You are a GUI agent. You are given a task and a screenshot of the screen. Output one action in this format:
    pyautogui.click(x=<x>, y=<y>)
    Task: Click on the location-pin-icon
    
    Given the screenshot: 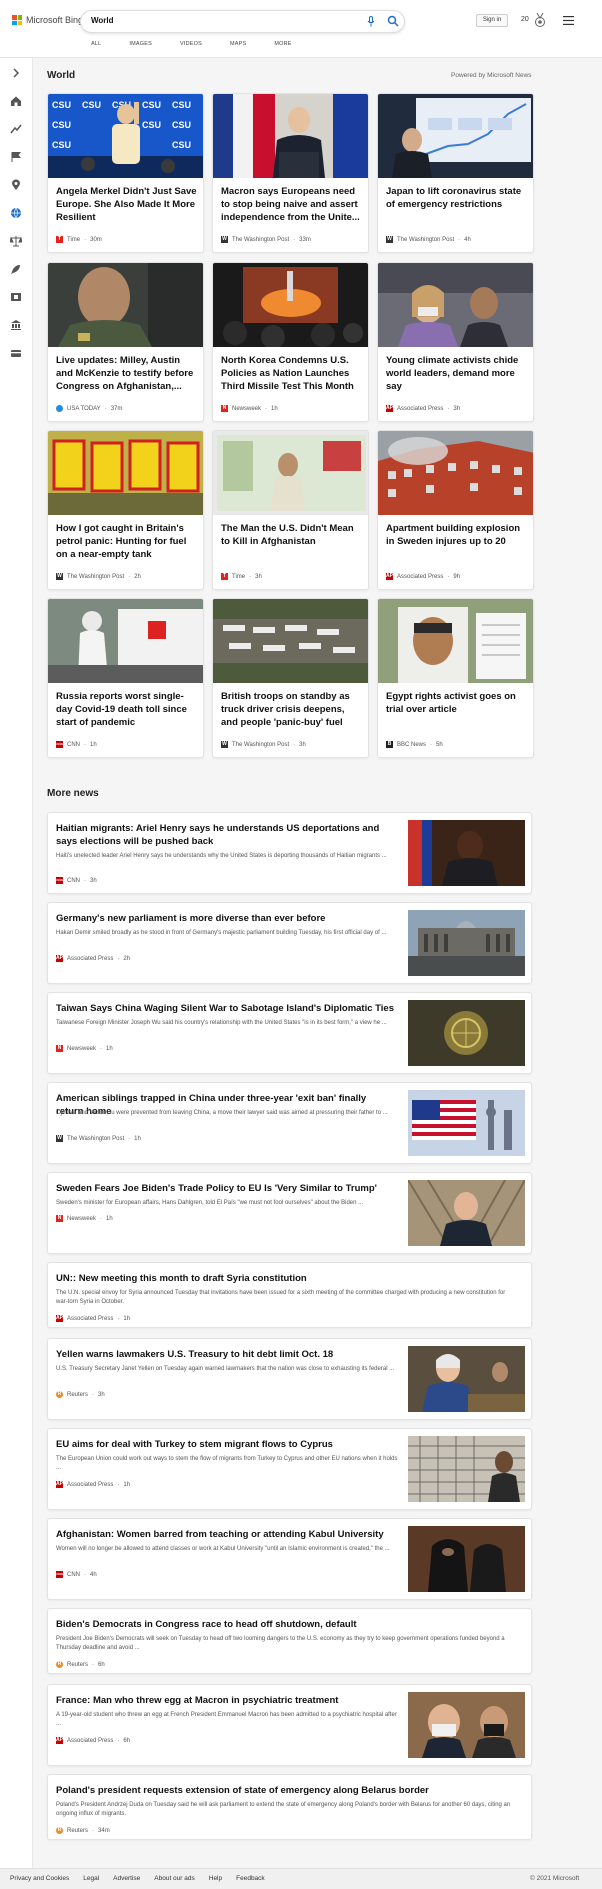 What is the action you would take?
    pyautogui.click(x=16, y=185)
    